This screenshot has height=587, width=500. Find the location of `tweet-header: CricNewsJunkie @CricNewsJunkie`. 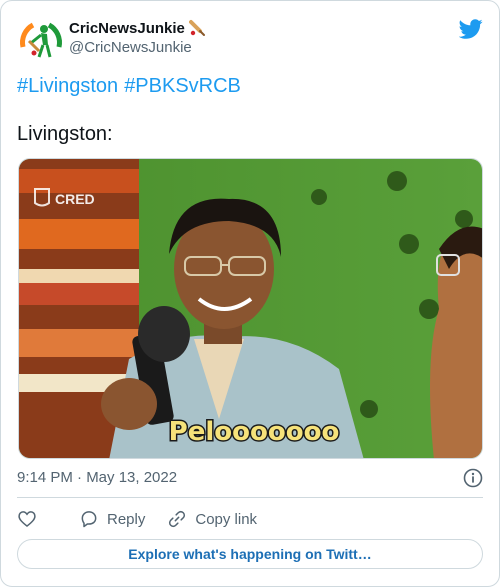

tweet-header: CricNewsJunkie @CricNewsJunkie is located at coordinates (250, 41).